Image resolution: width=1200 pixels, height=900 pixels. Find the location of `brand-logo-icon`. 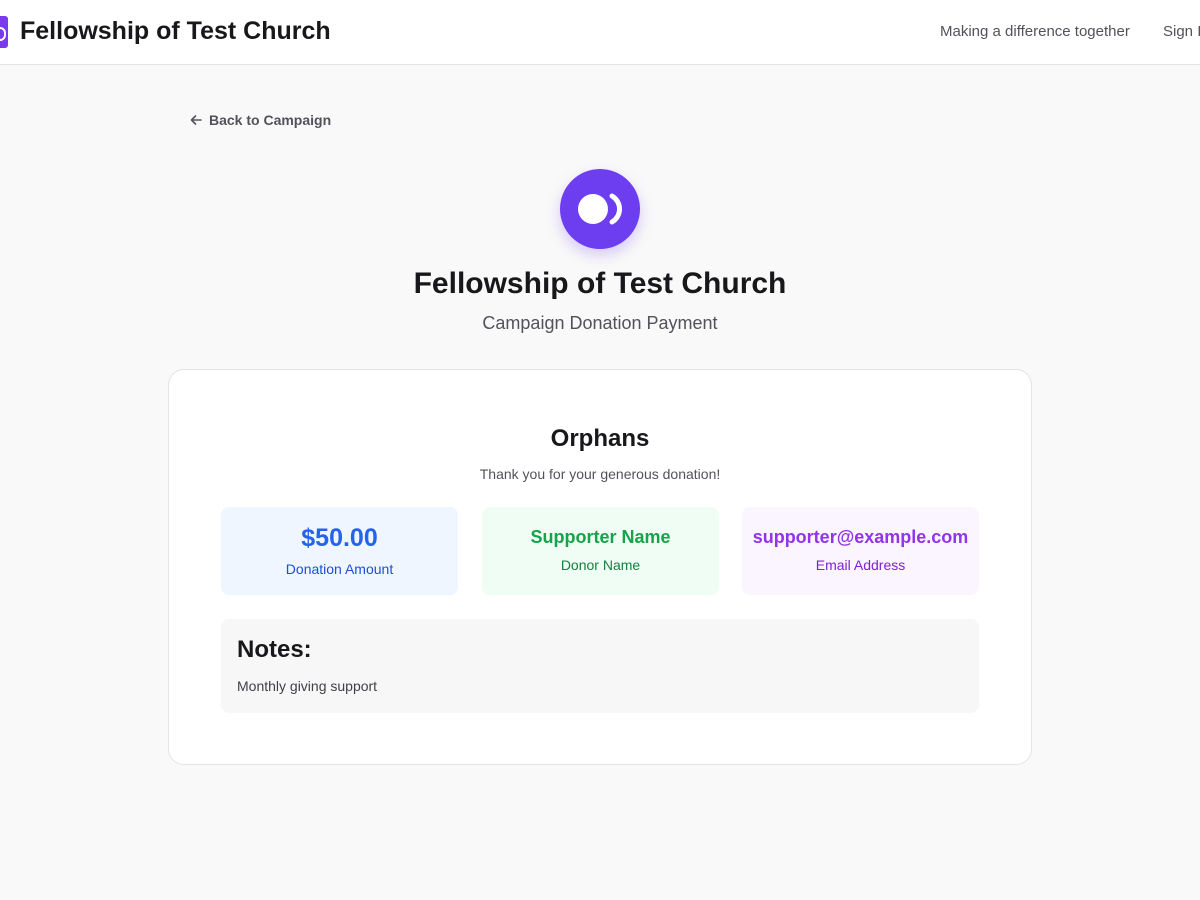

brand-logo-icon is located at coordinates (4, 32).